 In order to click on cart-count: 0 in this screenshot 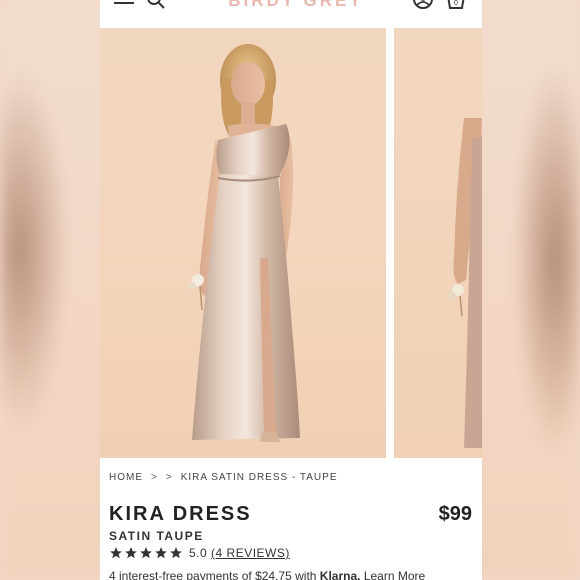, I will do `click(456, 3)`.